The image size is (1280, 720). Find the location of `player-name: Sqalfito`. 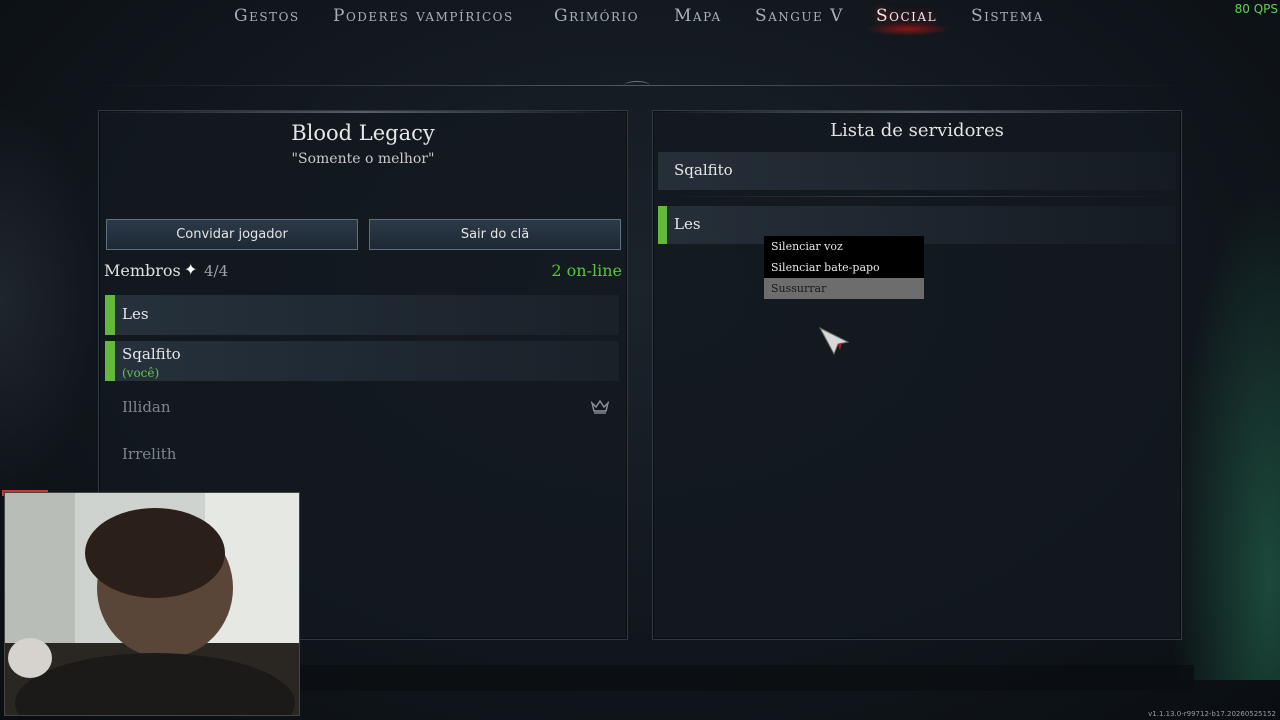

player-name: Sqalfito is located at coordinates (703, 170).